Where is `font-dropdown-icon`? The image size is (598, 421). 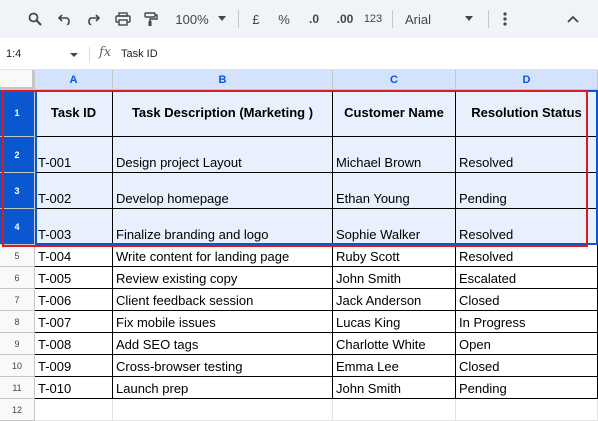 font-dropdown-icon is located at coordinates (469, 18).